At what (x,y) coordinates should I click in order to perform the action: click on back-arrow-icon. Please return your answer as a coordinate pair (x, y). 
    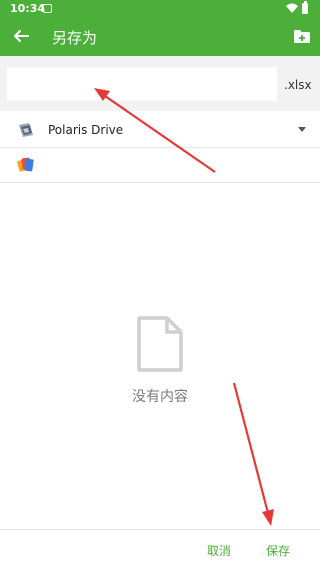
    Looking at the image, I should click on (21, 36).